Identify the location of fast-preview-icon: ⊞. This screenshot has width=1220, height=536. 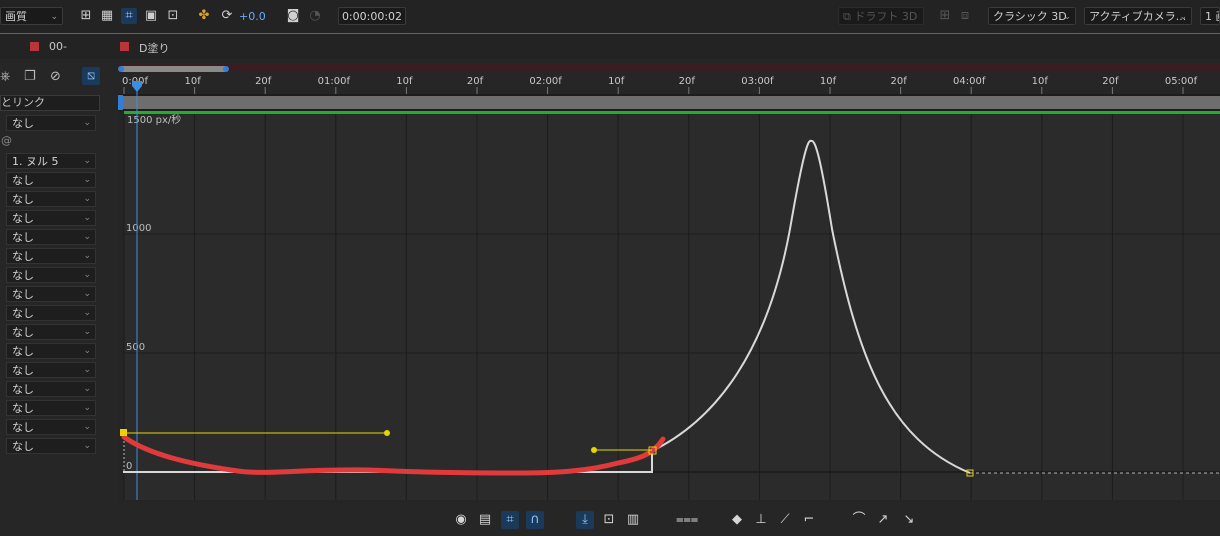
(86, 16).